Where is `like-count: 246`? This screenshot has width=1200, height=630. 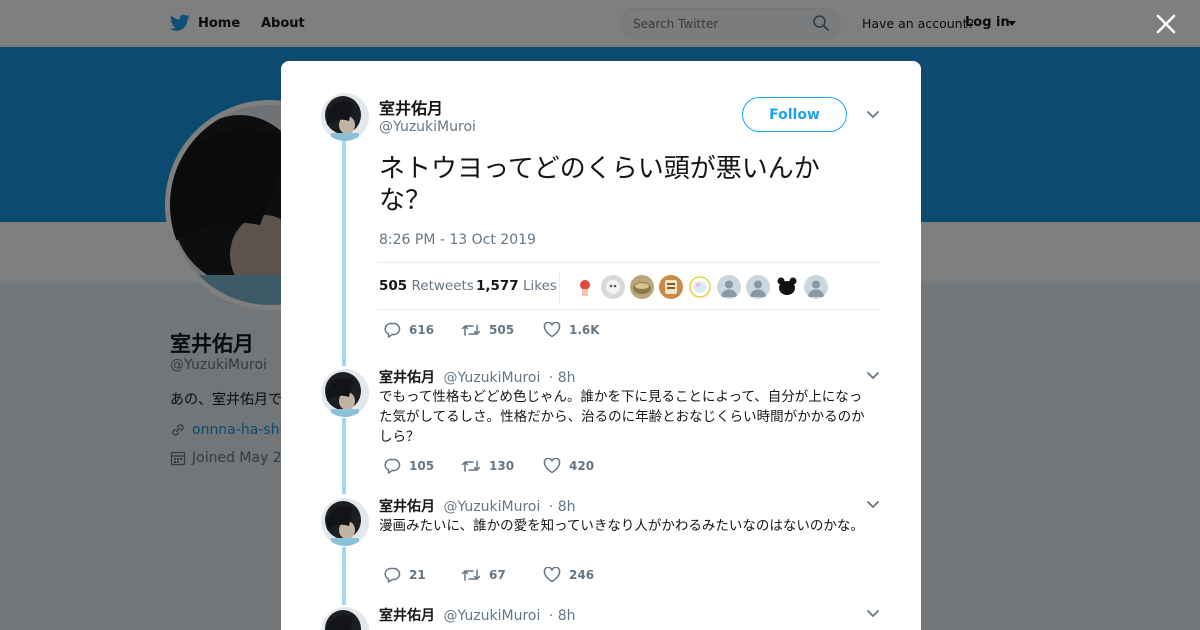
like-count: 246 is located at coordinates (582, 575).